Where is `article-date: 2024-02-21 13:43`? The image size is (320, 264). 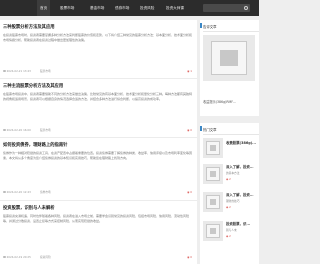 article-date: 2024-02-21 13:43 is located at coordinates (17, 71).